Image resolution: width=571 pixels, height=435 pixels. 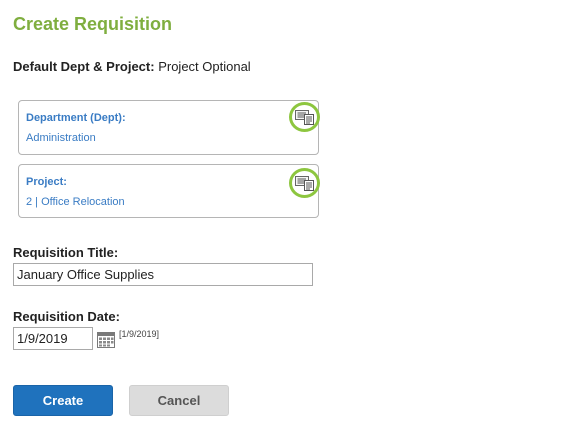 I want to click on default-dept-project: Default Dept & Project: Project Optional, so click(x=132, y=66).